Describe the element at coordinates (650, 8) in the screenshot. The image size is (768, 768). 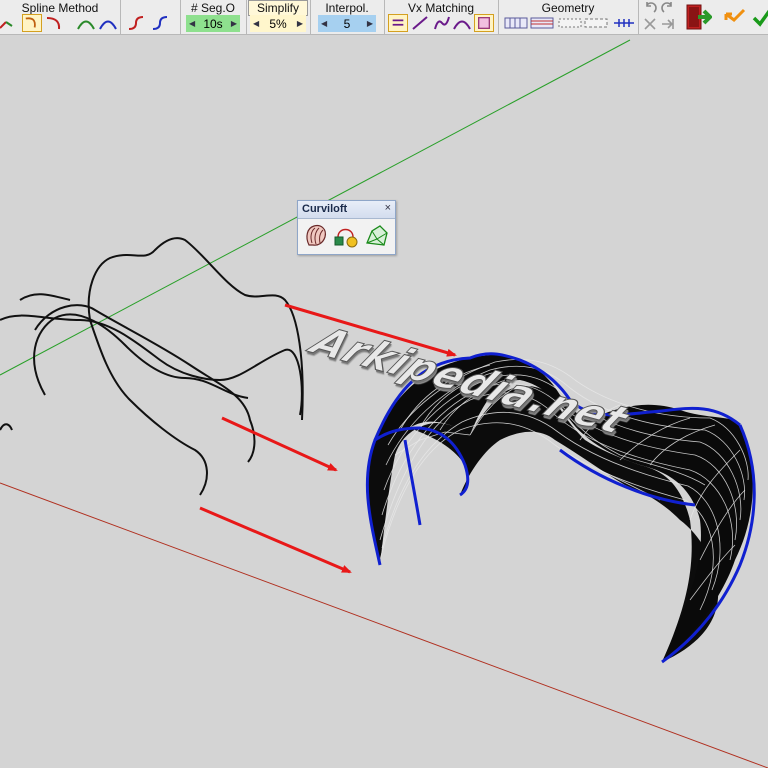
I see `undo-icon` at that location.